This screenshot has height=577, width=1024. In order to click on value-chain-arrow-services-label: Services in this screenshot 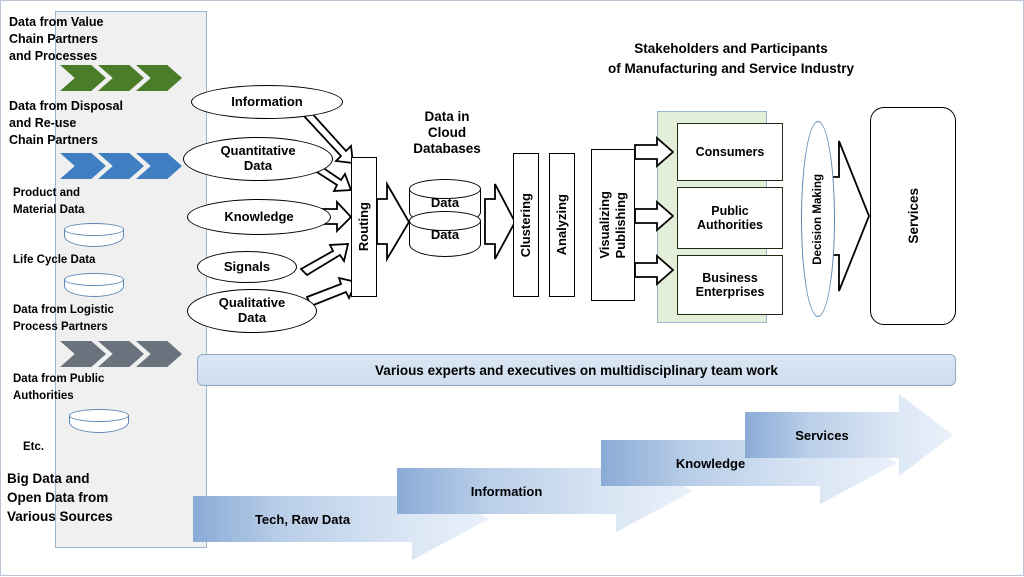, I will do `click(822, 436)`.